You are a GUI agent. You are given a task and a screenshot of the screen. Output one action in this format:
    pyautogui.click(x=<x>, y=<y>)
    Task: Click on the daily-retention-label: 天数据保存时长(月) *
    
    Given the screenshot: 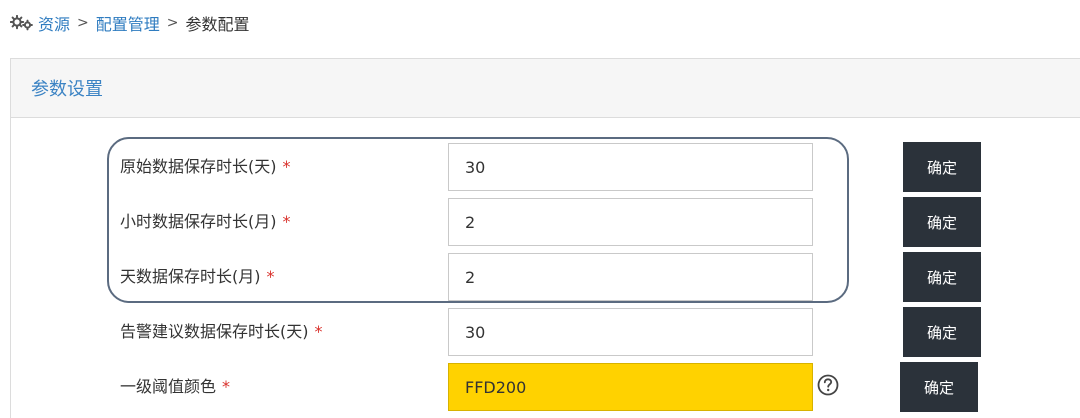 What is the action you would take?
    pyautogui.click(x=197, y=277)
    